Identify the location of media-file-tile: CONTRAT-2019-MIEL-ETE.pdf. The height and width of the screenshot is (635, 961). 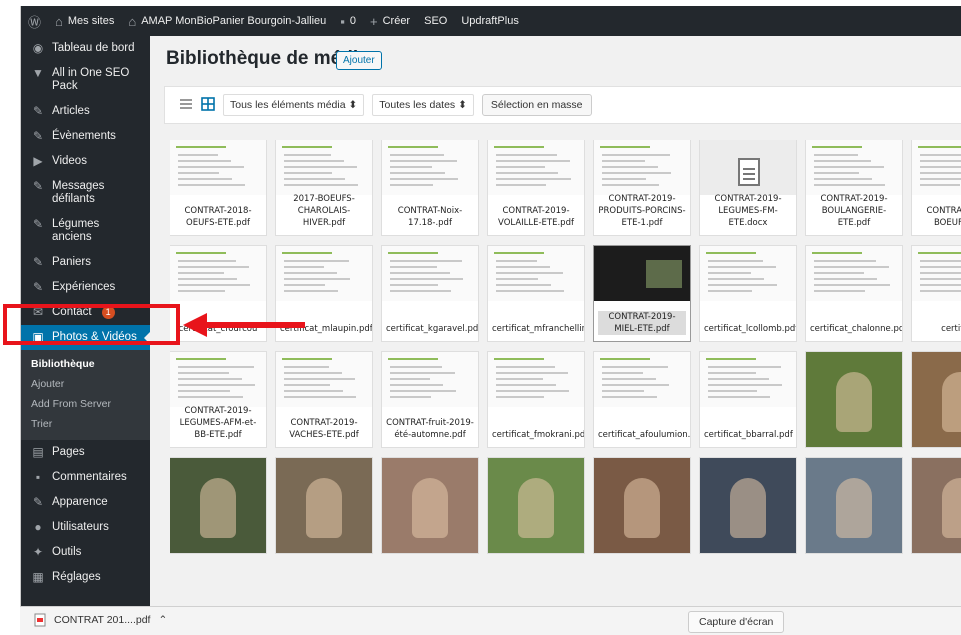
(642, 293).